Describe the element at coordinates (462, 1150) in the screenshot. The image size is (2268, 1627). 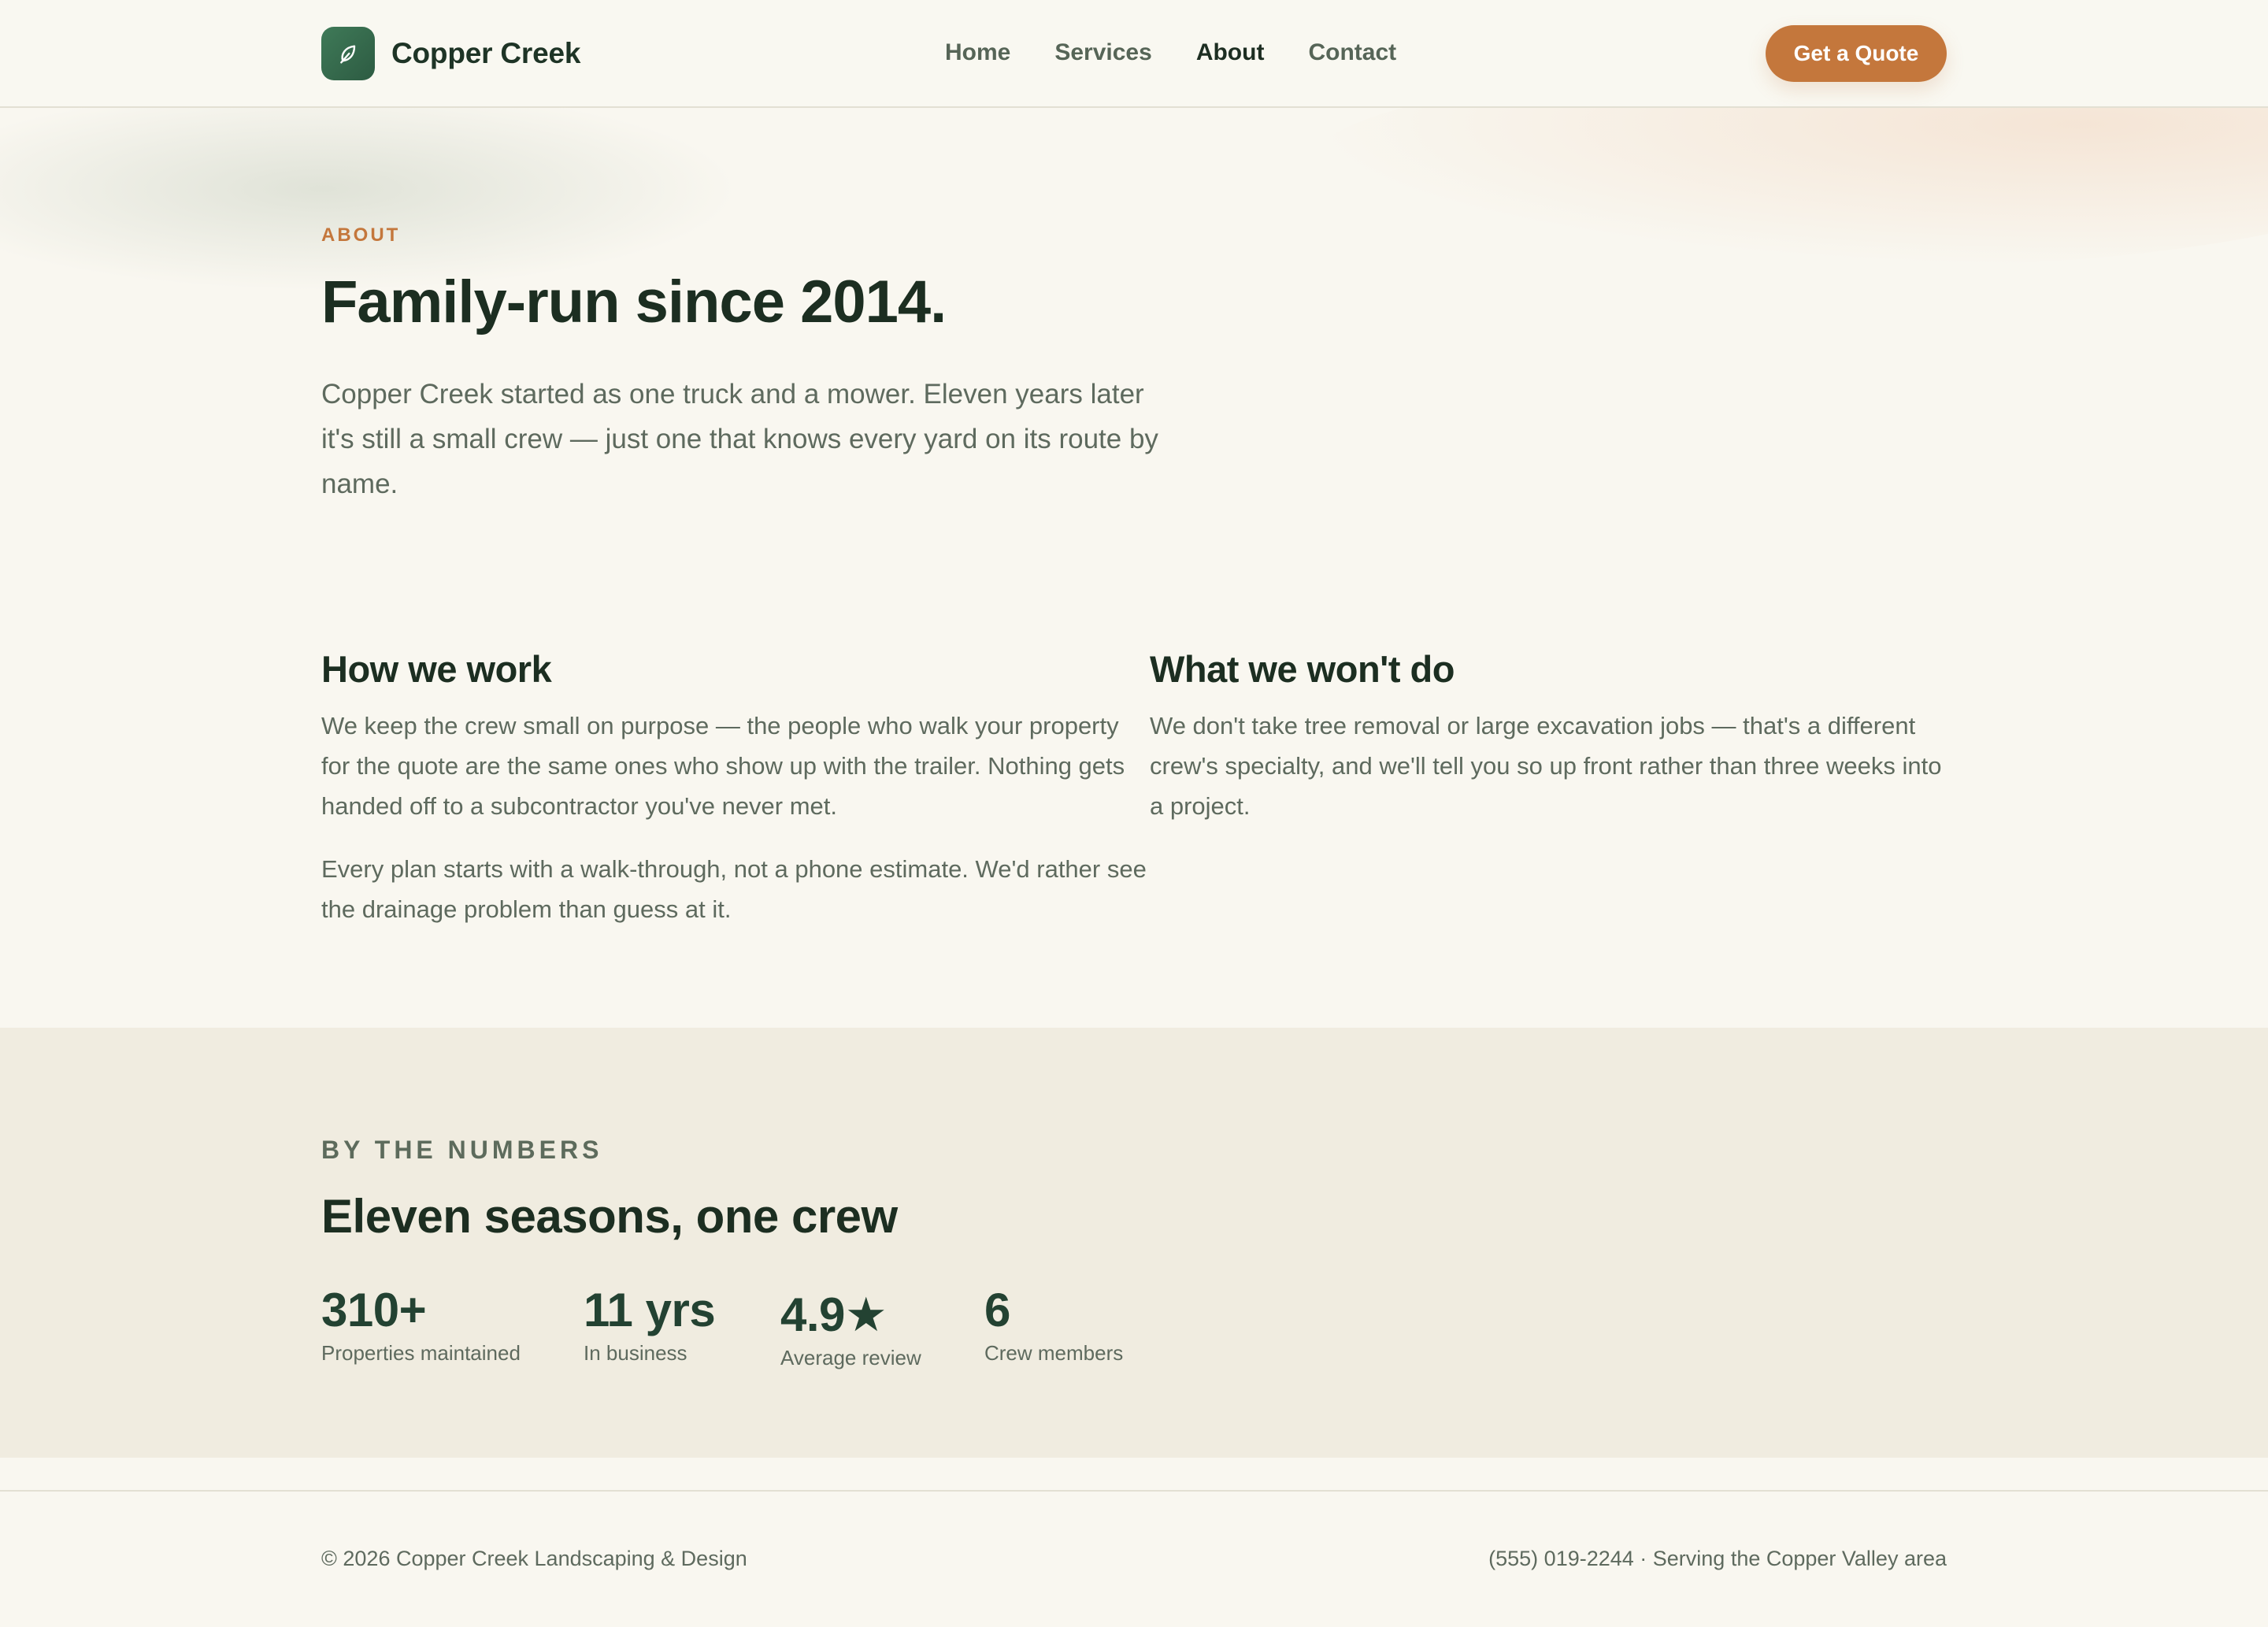
I see `numbers-eyebrow: BY THE NUMBERS` at that location.